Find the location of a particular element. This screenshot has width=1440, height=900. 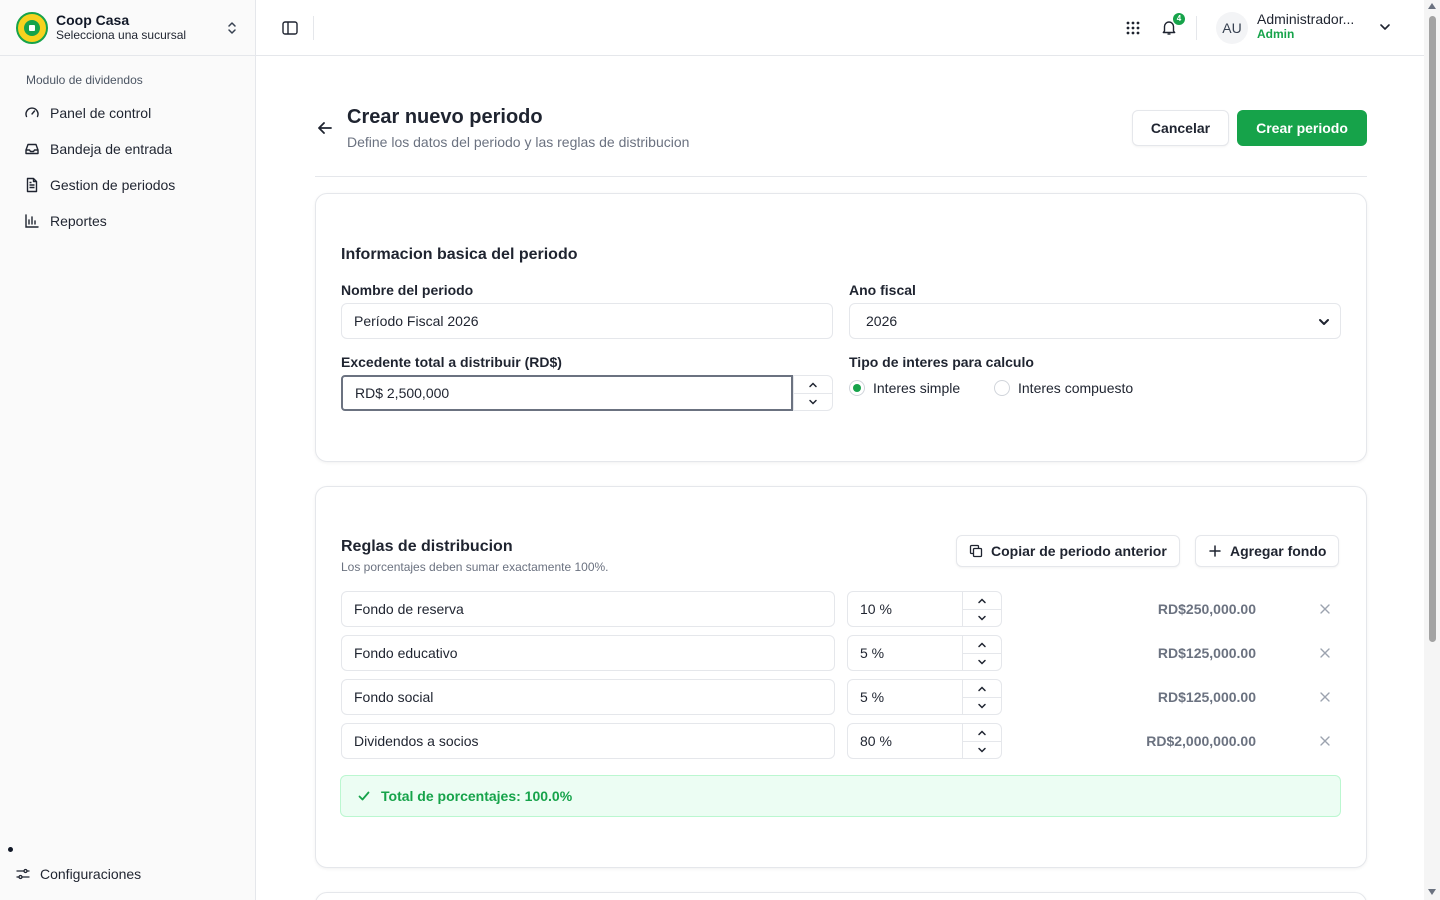

section-label: Modulo de dividendos is located at coordinates (84, 80).